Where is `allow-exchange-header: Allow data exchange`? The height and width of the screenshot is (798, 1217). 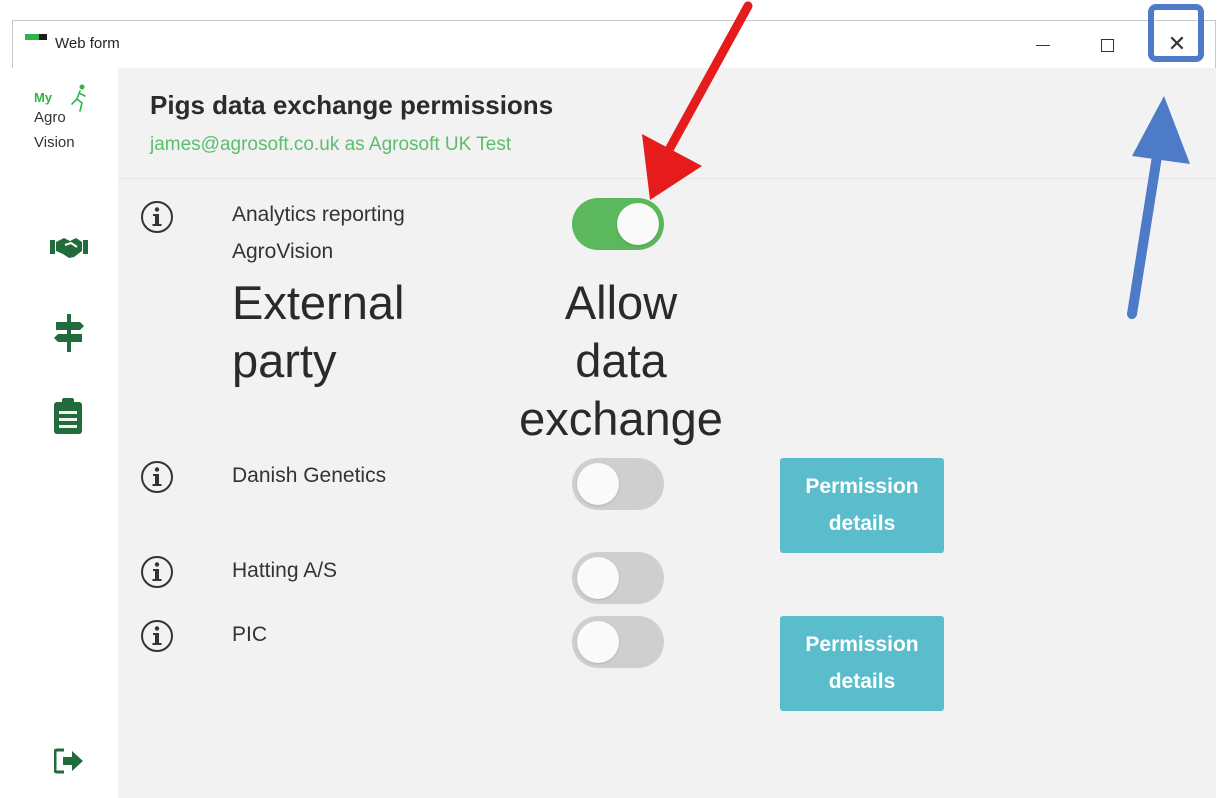 allow-exchange-header: Allow data exchange is located at coordinates (621, 361).